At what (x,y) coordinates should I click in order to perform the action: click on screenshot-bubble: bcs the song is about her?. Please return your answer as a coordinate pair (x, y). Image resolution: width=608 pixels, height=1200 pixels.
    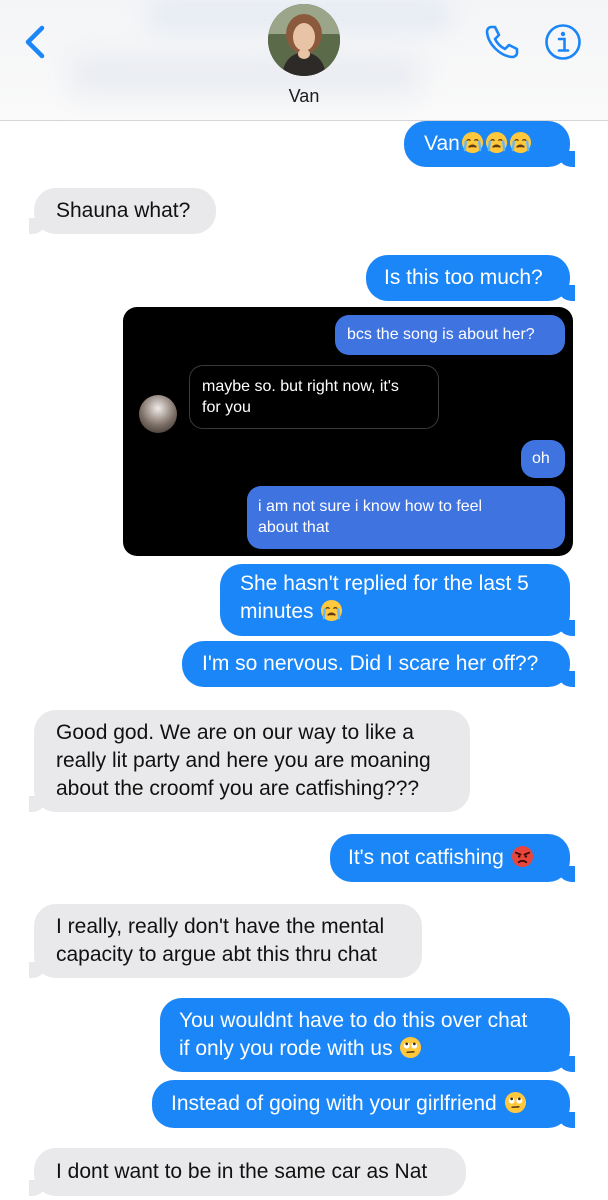
    Looking at the image, I should click on (450, 335).